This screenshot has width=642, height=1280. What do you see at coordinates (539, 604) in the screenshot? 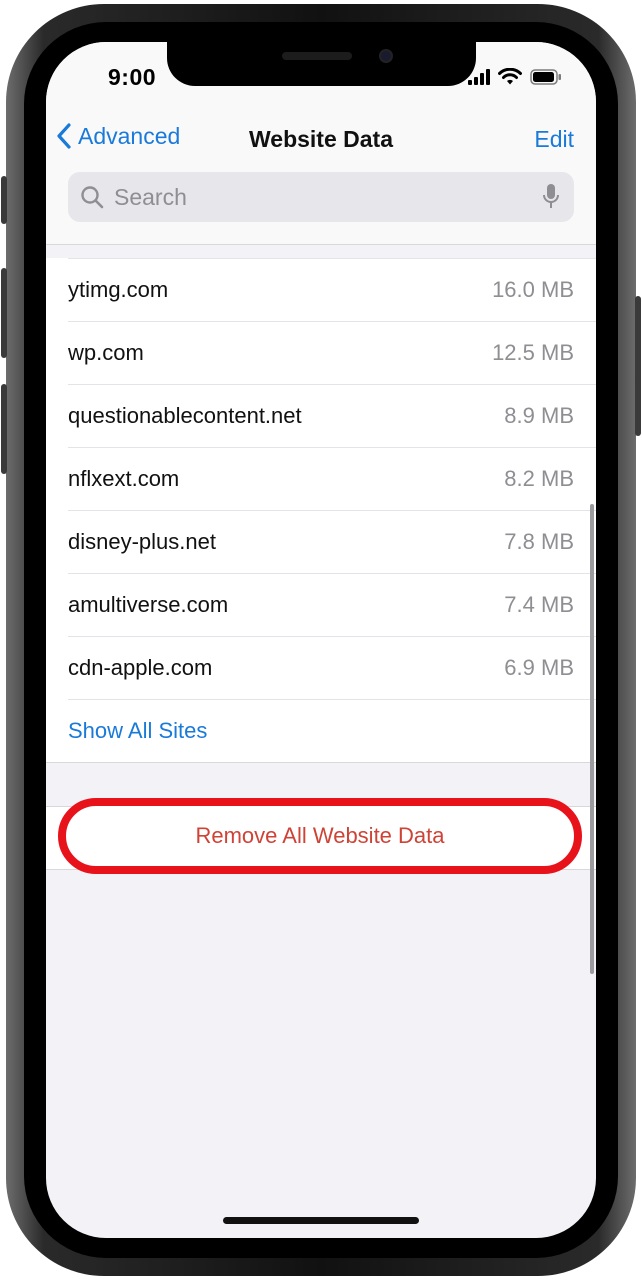
I see `site-size: 7.4 MB` at bounding box center [539, 604].